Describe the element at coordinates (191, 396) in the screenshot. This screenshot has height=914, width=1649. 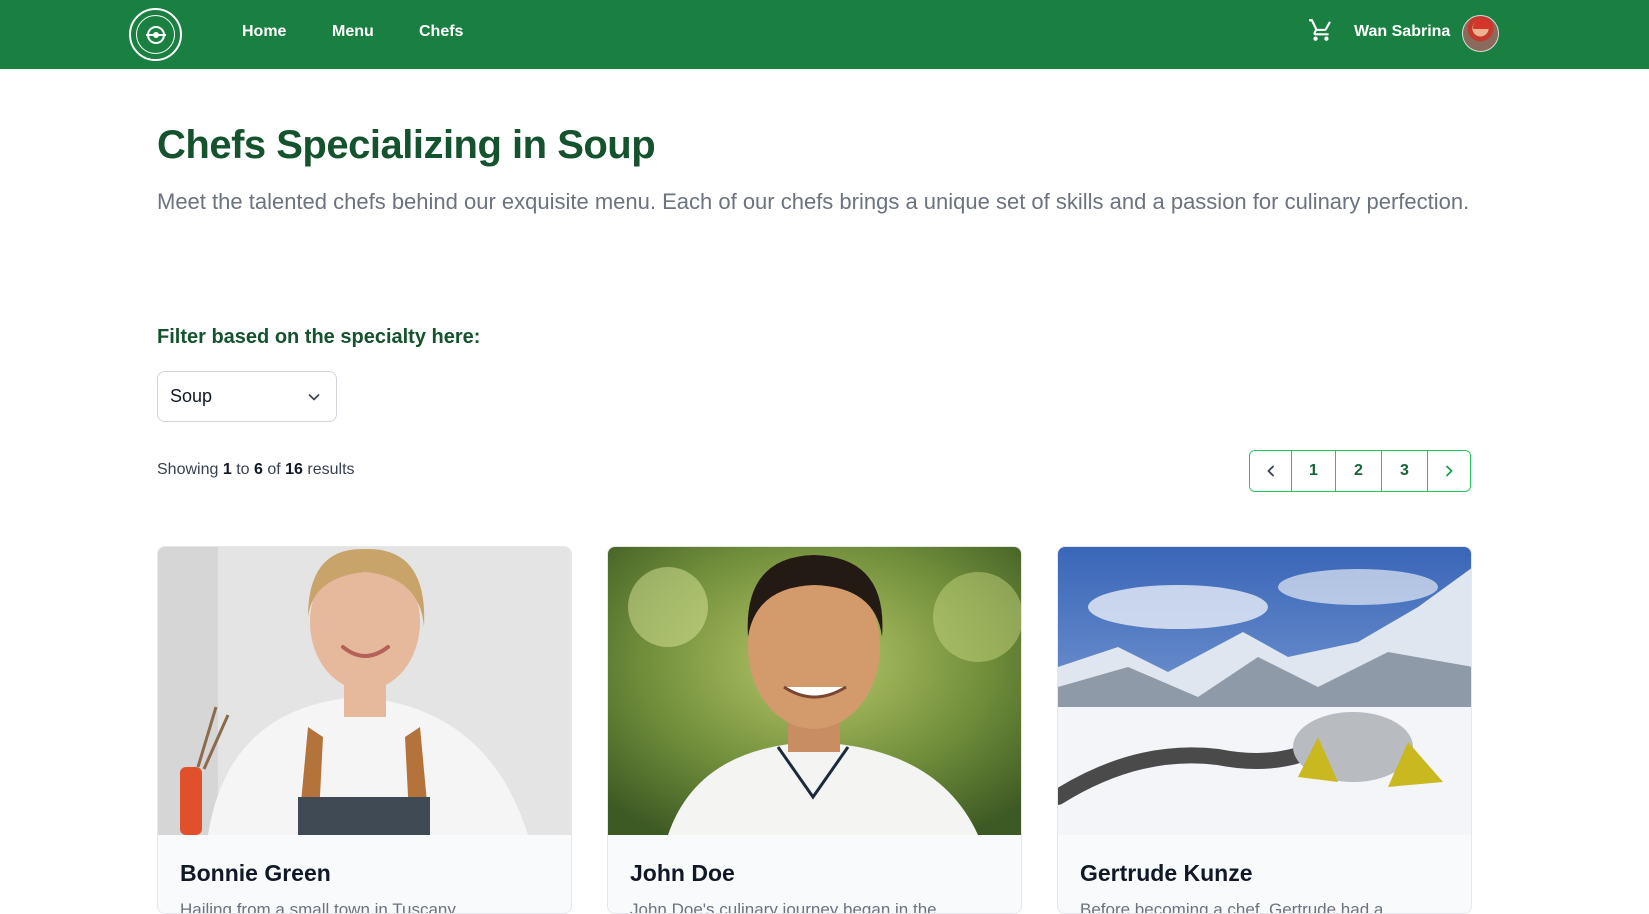
I see `specialty-select-value: Soup` at that location.